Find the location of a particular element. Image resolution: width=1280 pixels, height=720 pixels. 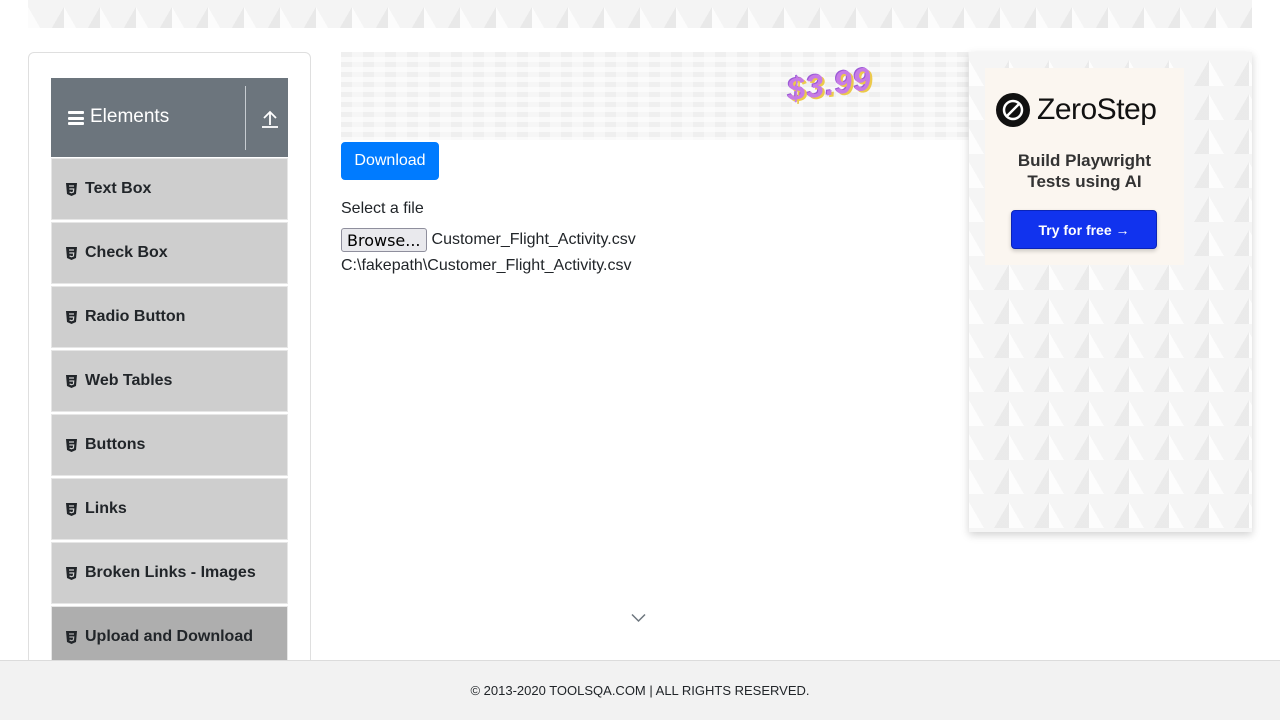

sidebar-item-label: Upload and Download is located at coordinates (169, 636).